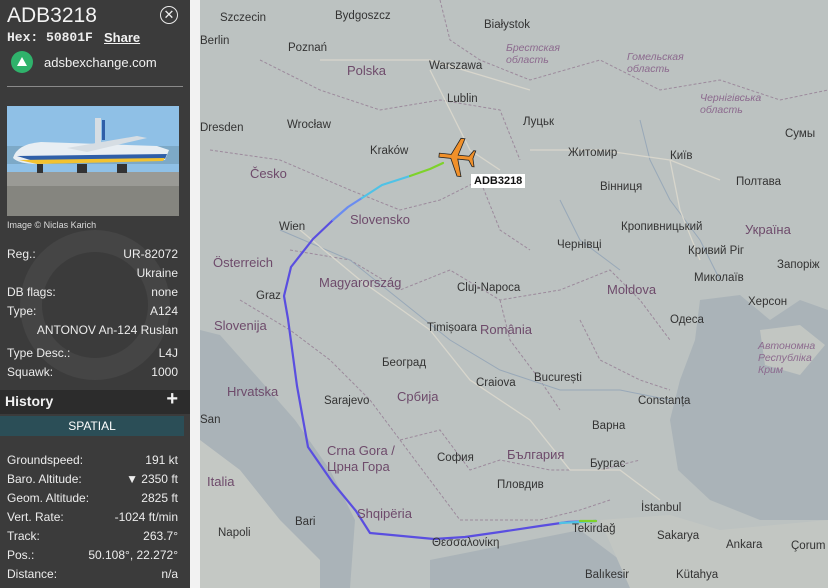 The image size is (828, 588). I want to click on map-label-wroclaw: Wrocław, so click(309, 125).